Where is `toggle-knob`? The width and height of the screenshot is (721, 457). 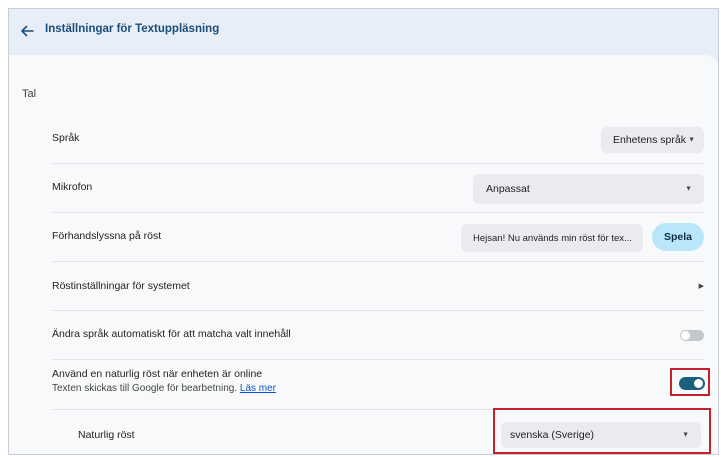 toggle-knob is located at coordinates (685, 335).